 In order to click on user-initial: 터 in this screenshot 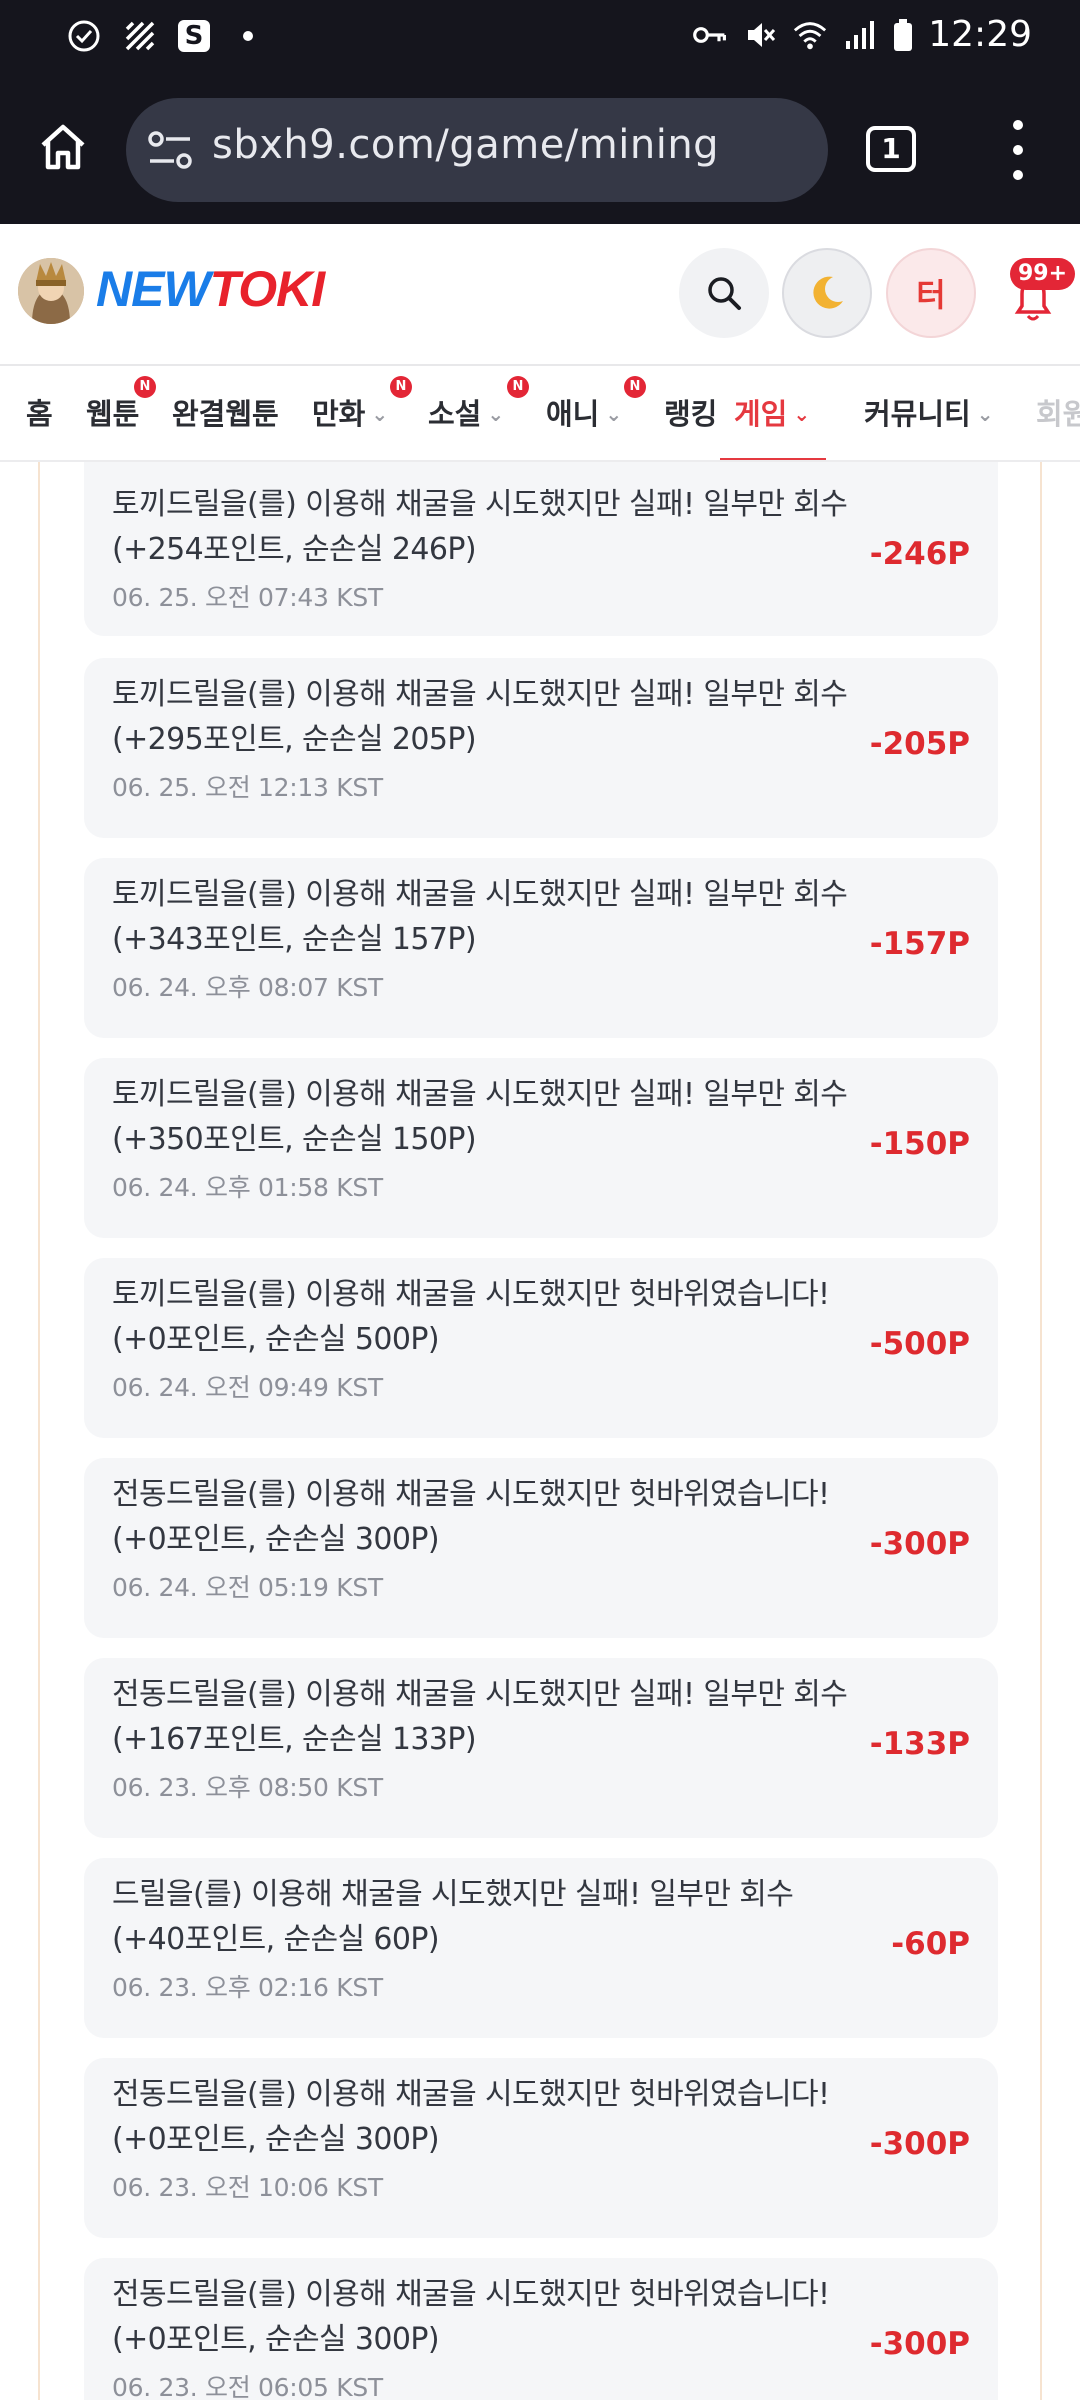, I will do `click(931, 295)`.